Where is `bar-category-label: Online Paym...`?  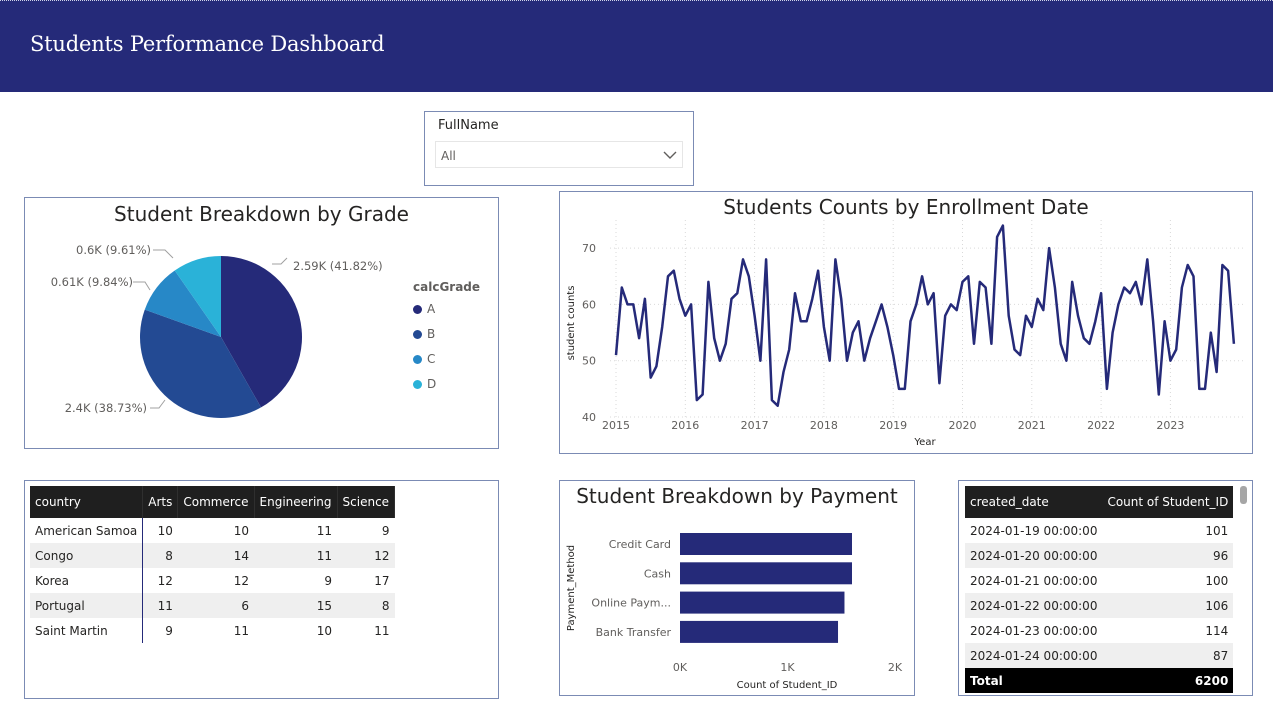 bar-category-label: Online Paym... is located at coordinates (631, 603).